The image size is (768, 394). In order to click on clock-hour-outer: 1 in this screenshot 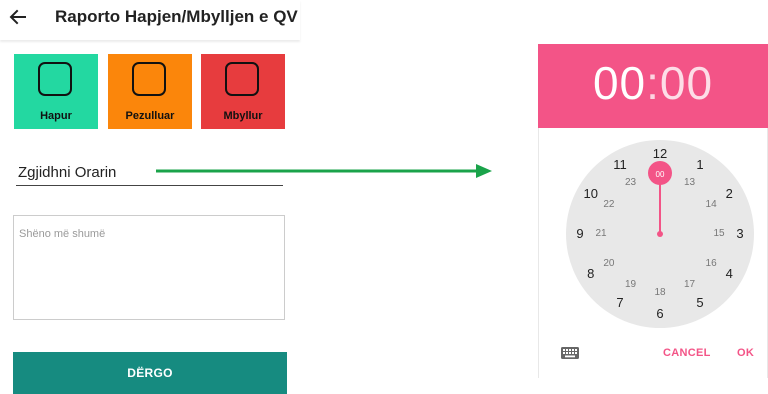, I will do `click(700, 165)`.